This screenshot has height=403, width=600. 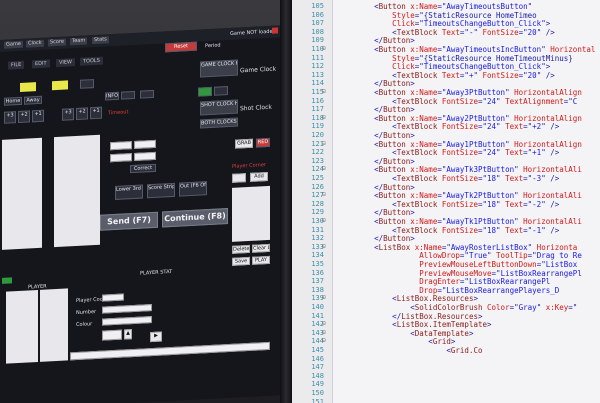 I want to click on colour-input, so click(x=127, y=321).